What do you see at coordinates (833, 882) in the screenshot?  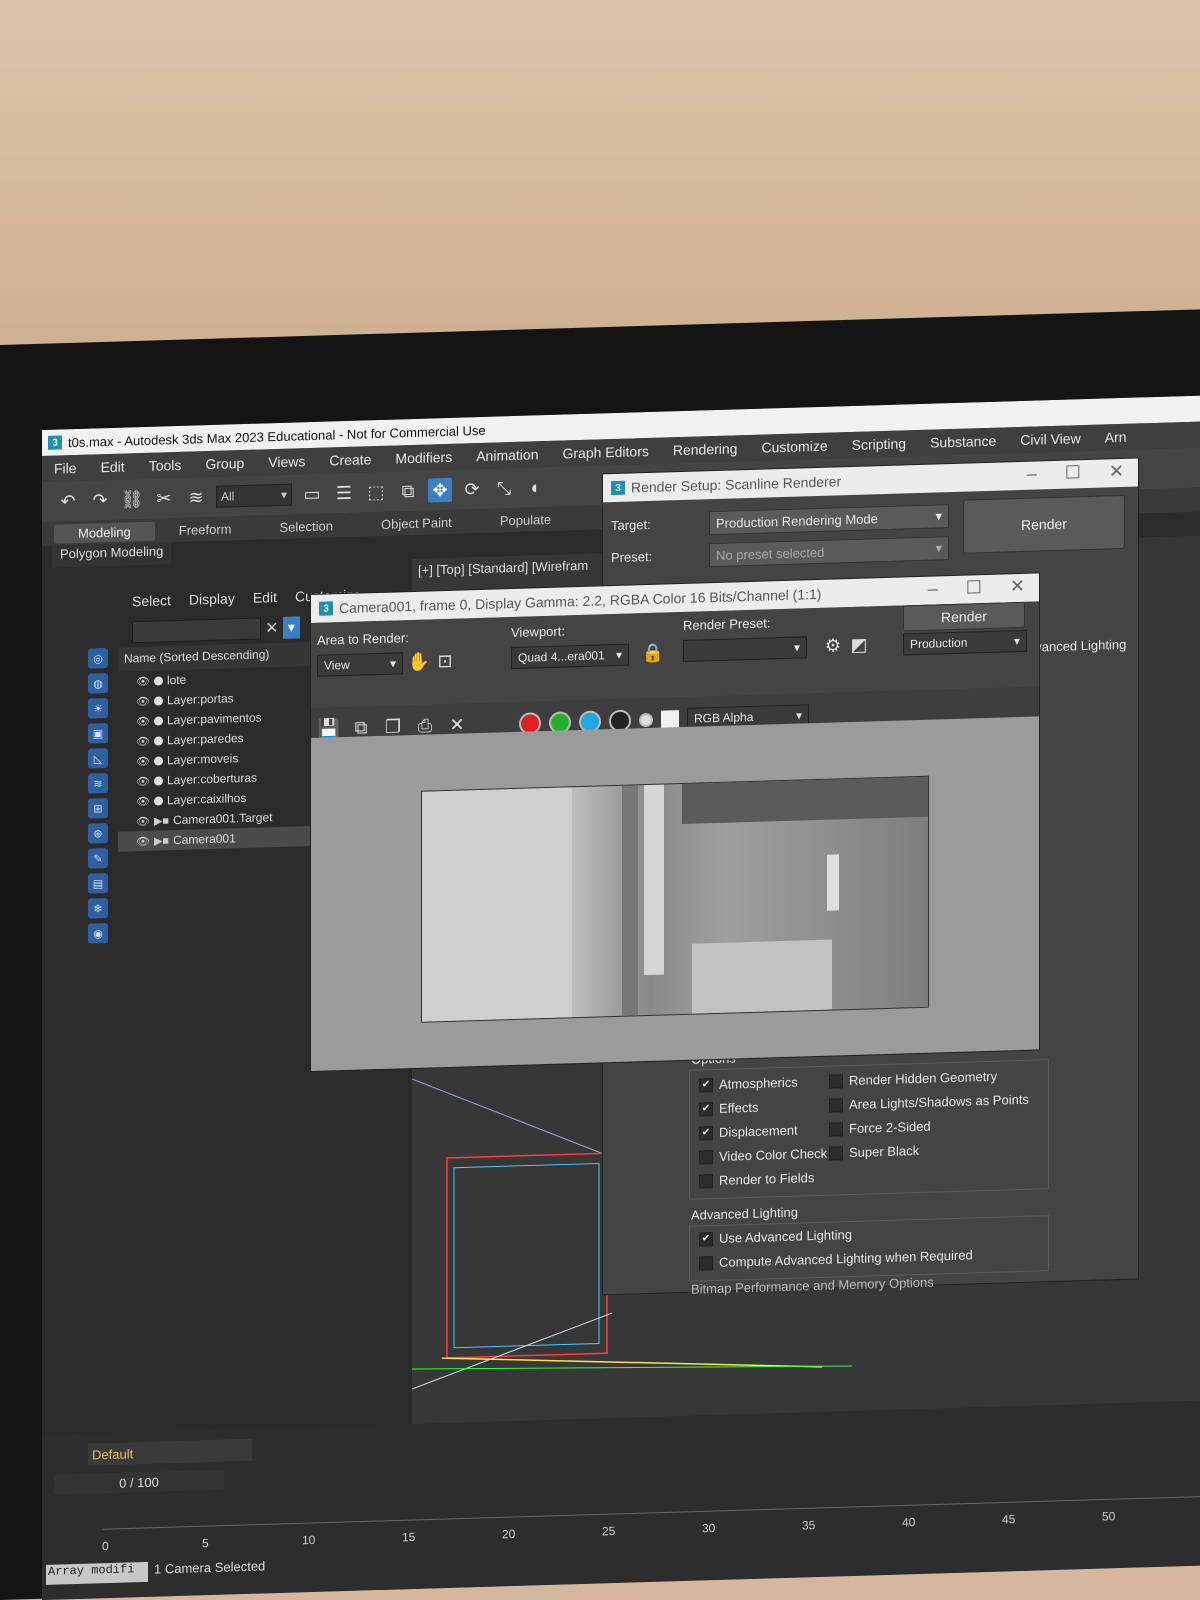 I see `render-window` at bounding box center [833, 882].